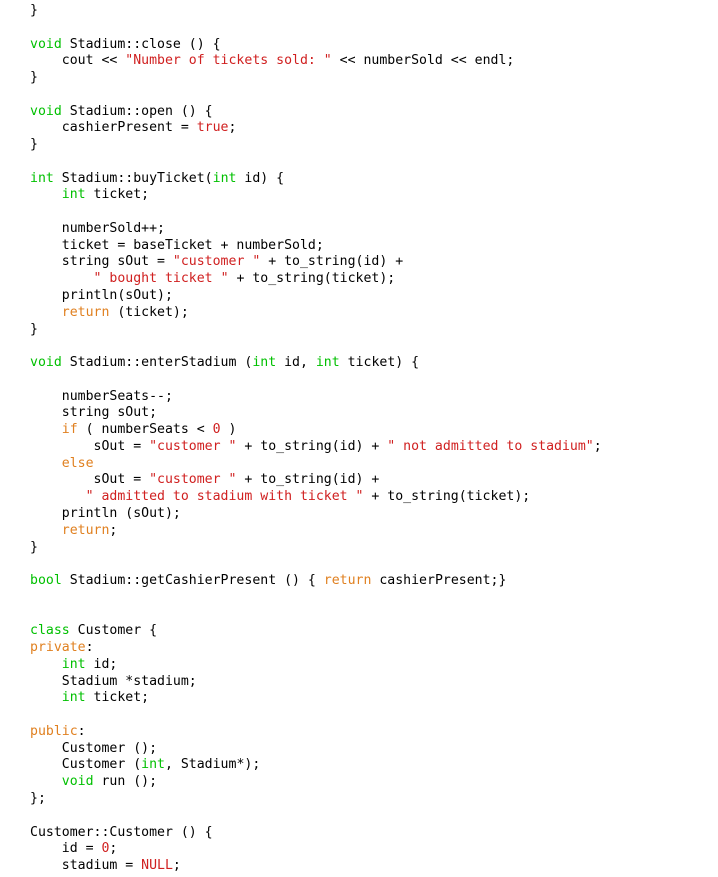 The height and width of the screenshot is (877, 718). Describe the element at coordinates (296, 363) in the screenshot. I see `code-token-pln: id,` at that location.